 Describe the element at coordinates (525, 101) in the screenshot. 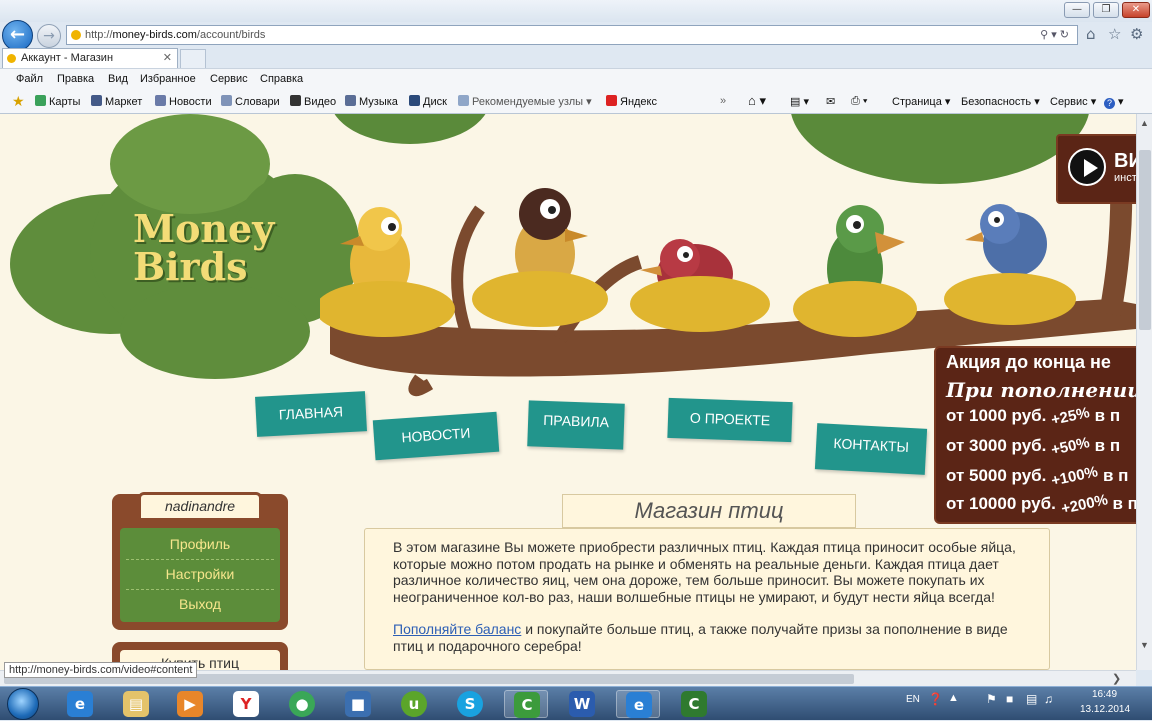

I see `fav-suggested-sites: Рекомендуемые узлы ▾` at that location.